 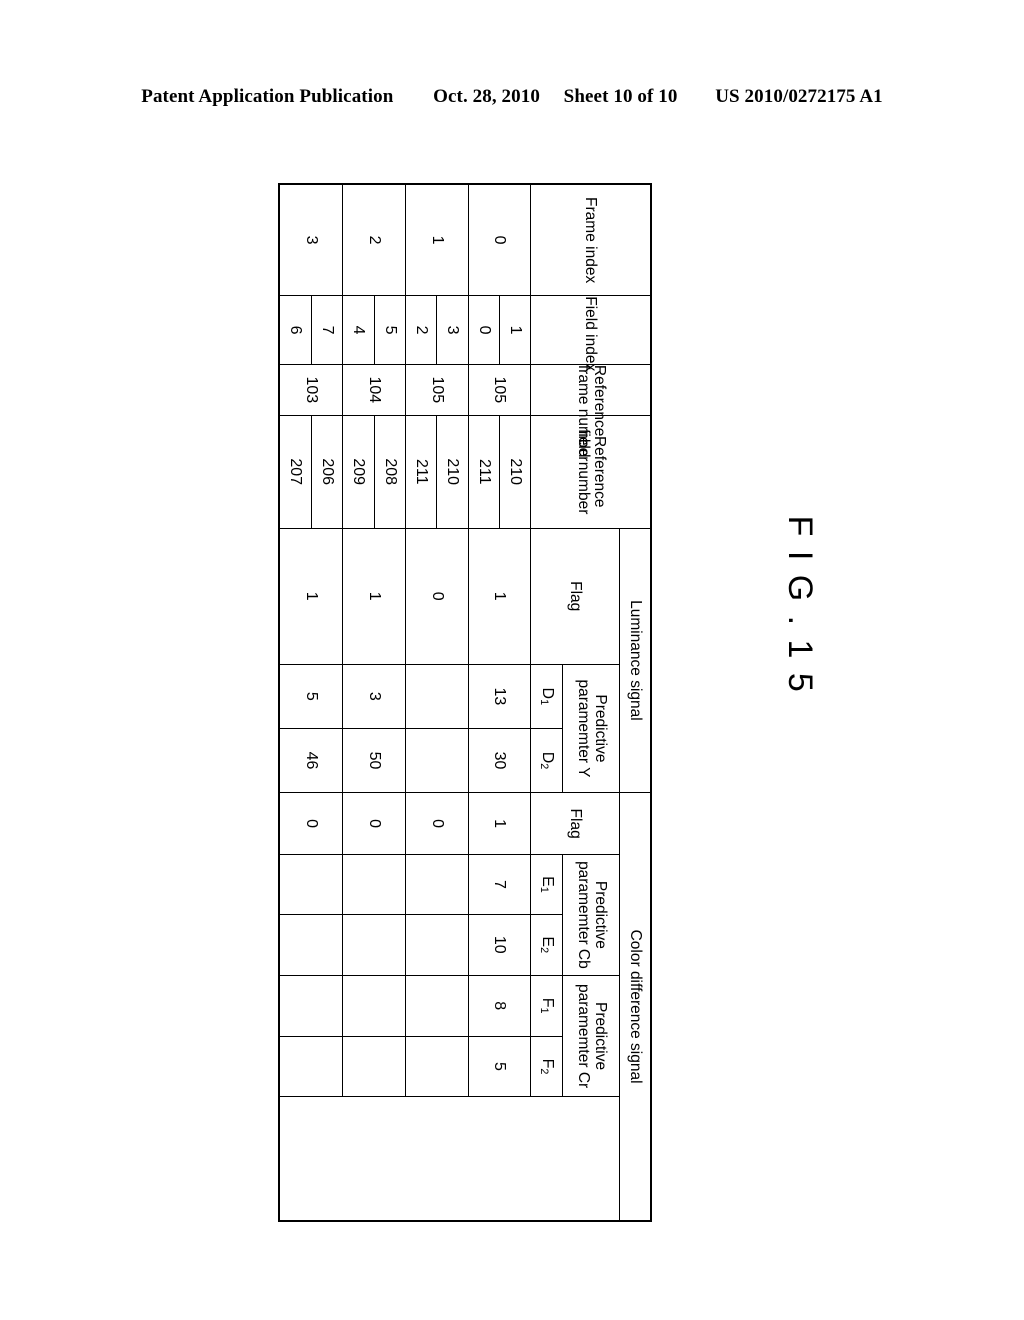 I want to click on header-predictive-parameter-cb: Predictive paramemter Cb, so click(x=591, y=915).